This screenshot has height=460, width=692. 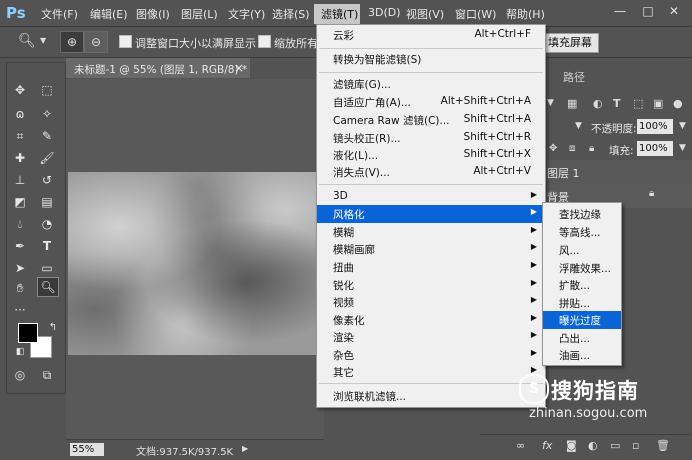 What do you see at coordinates (431, 249) in the screenshot?
I see `menu-item-blur-gallery: 模糊画廊 ▶` at bounding box center [431, 249].